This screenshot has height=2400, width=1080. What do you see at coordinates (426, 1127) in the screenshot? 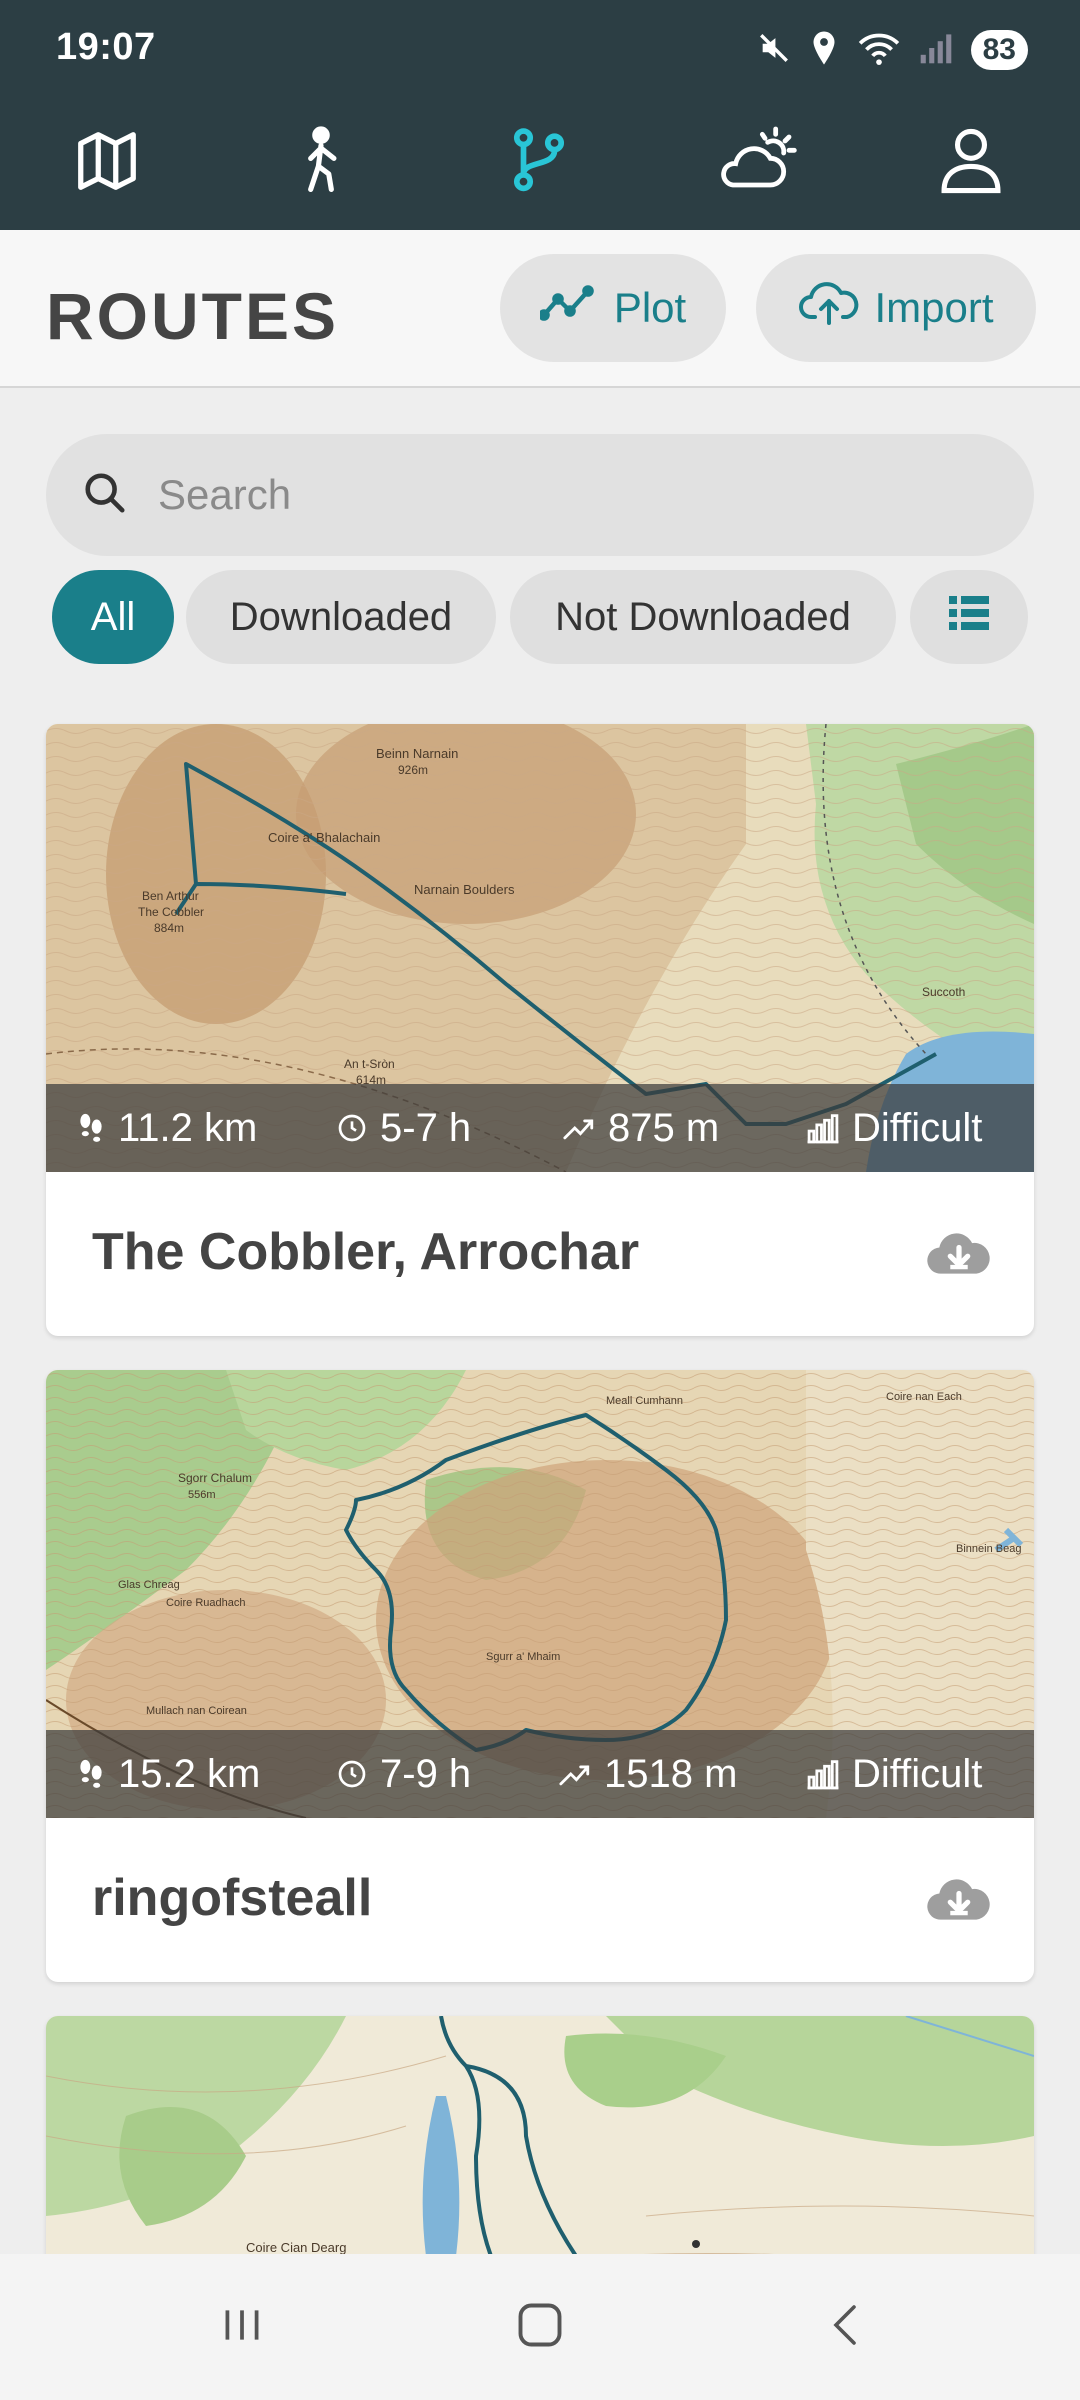
I see `duration-value: 5-7 h` at bounding box center [426, 1127].